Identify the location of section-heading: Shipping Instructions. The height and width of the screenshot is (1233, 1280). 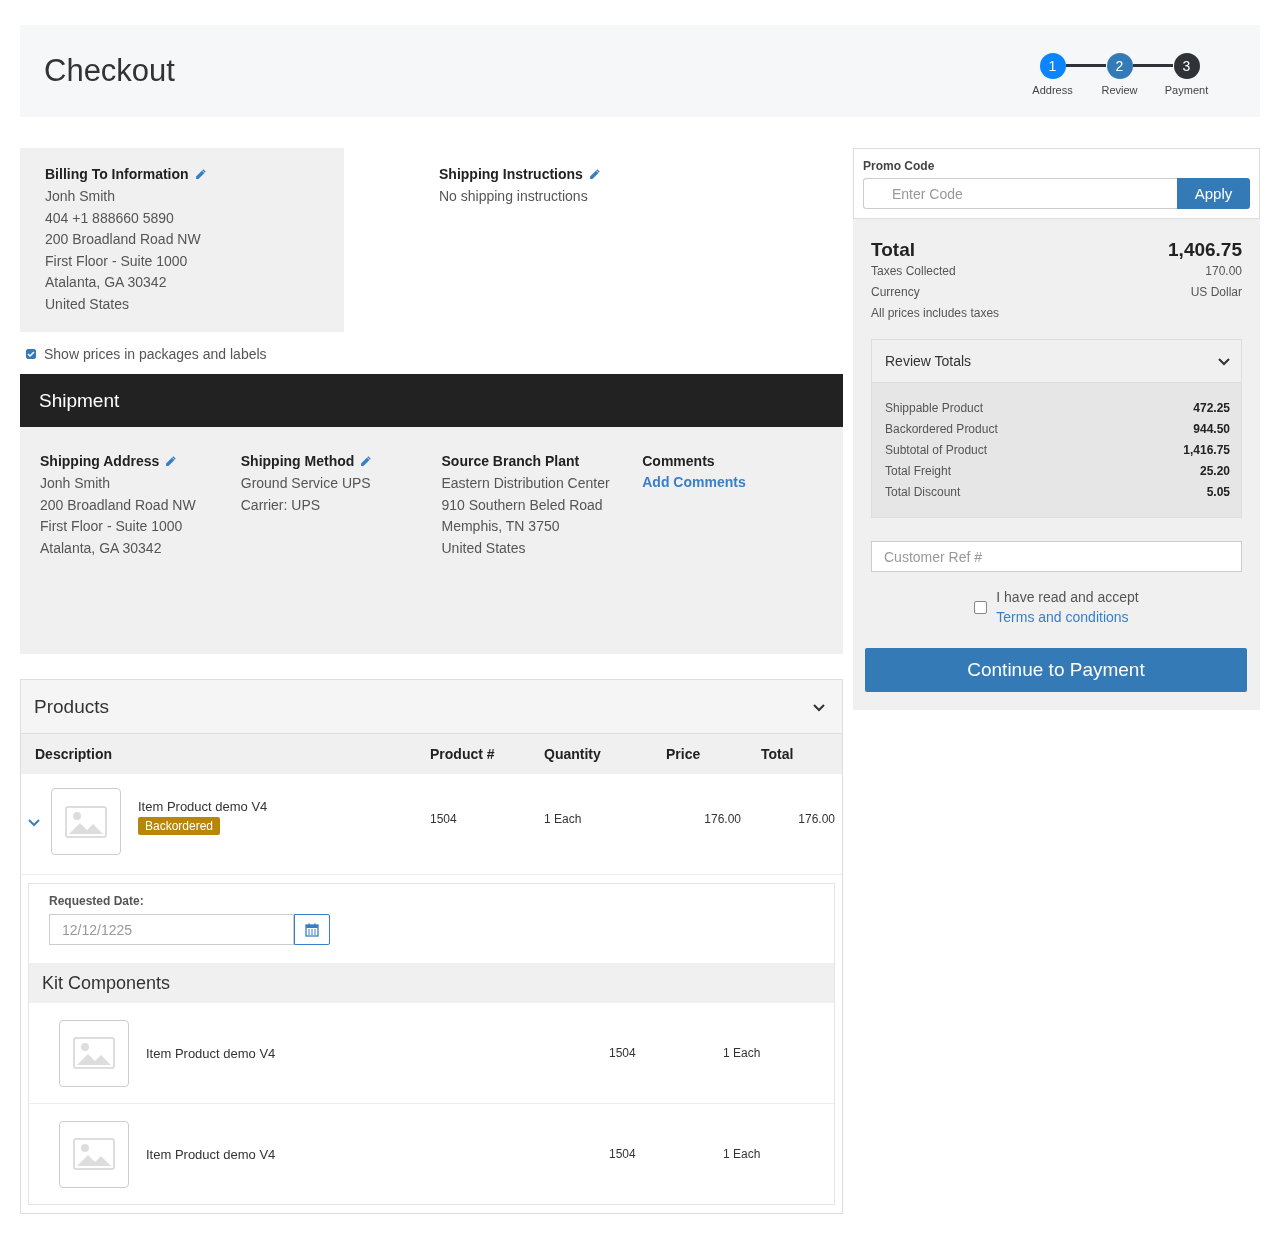
(511, 174).